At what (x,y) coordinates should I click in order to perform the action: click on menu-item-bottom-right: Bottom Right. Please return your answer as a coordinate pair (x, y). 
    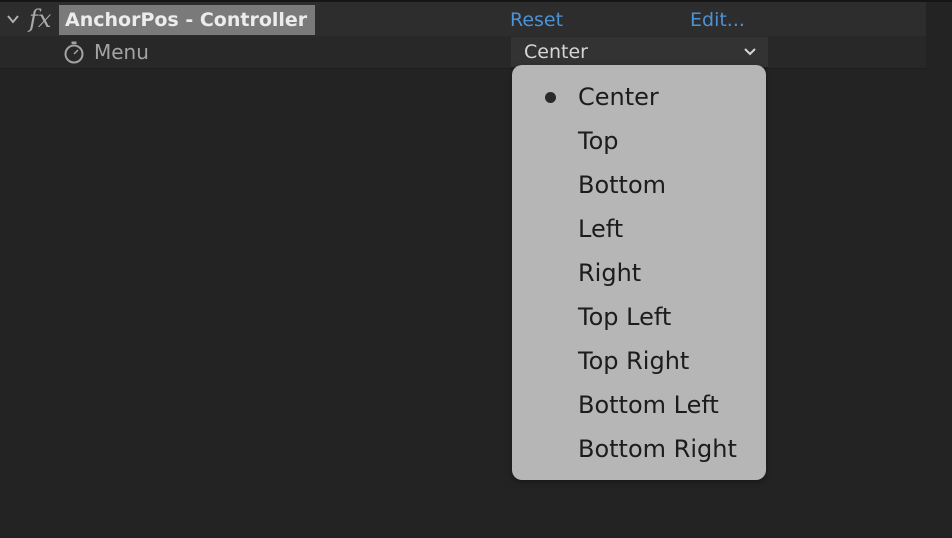
    Looking at the image, I should click on (639, 449).